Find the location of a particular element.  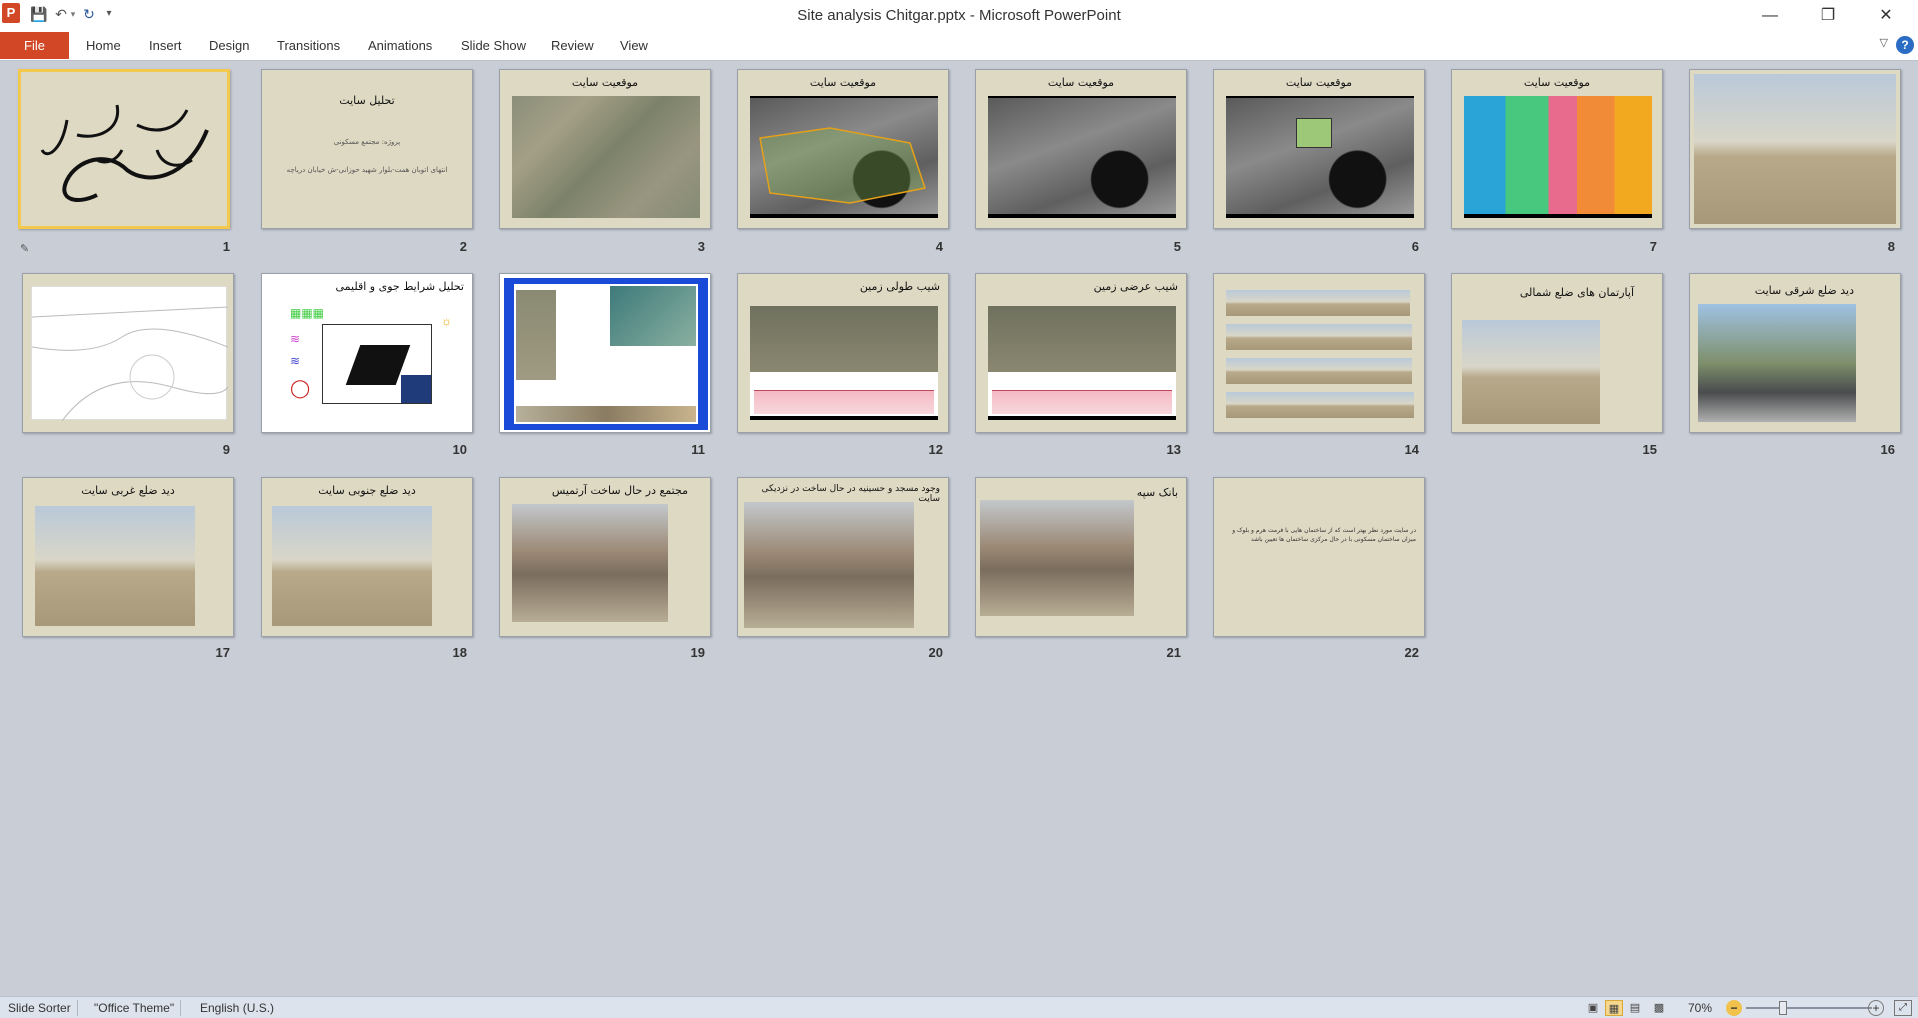

slide-thumbnail-13: شیب عرضی زمین is located at coordinates (1081, 353).